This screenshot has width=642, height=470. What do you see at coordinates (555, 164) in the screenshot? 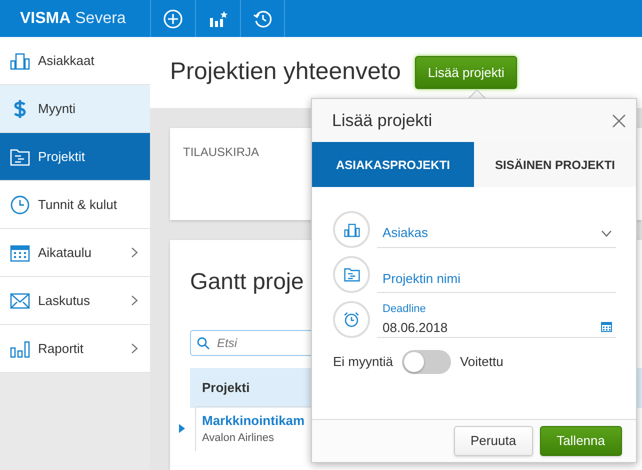
I see `dialog-tab: SISÄINEN PROJEKTI` at bounding box center [555, 164].